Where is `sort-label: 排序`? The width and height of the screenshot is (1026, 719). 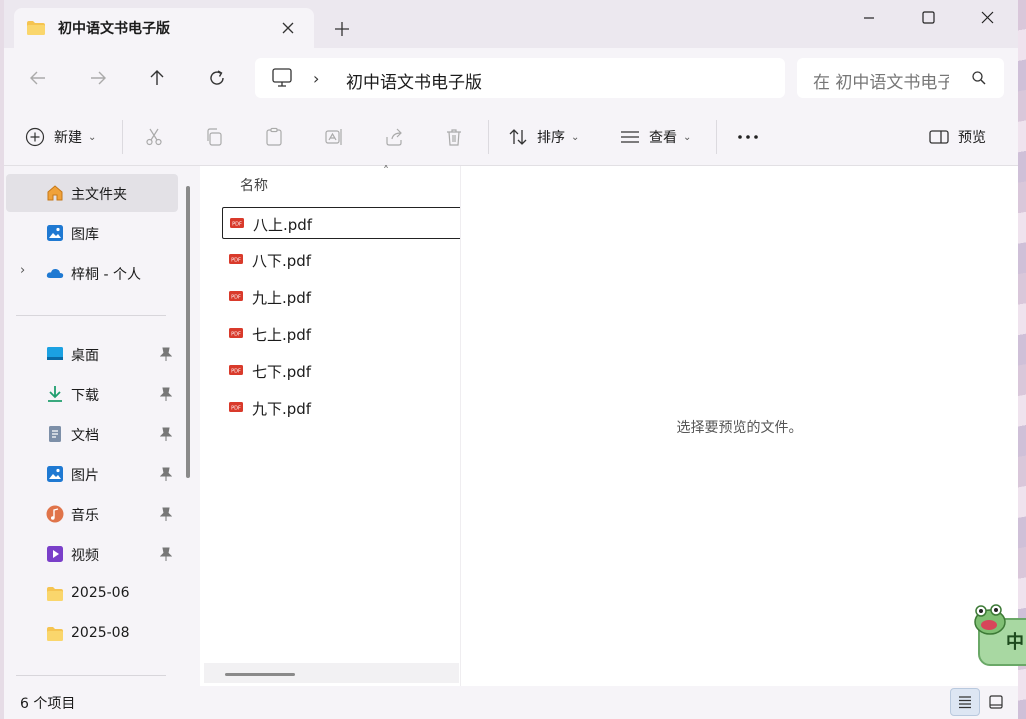
sort-label: 排序 is located at coordinates (551, 138).